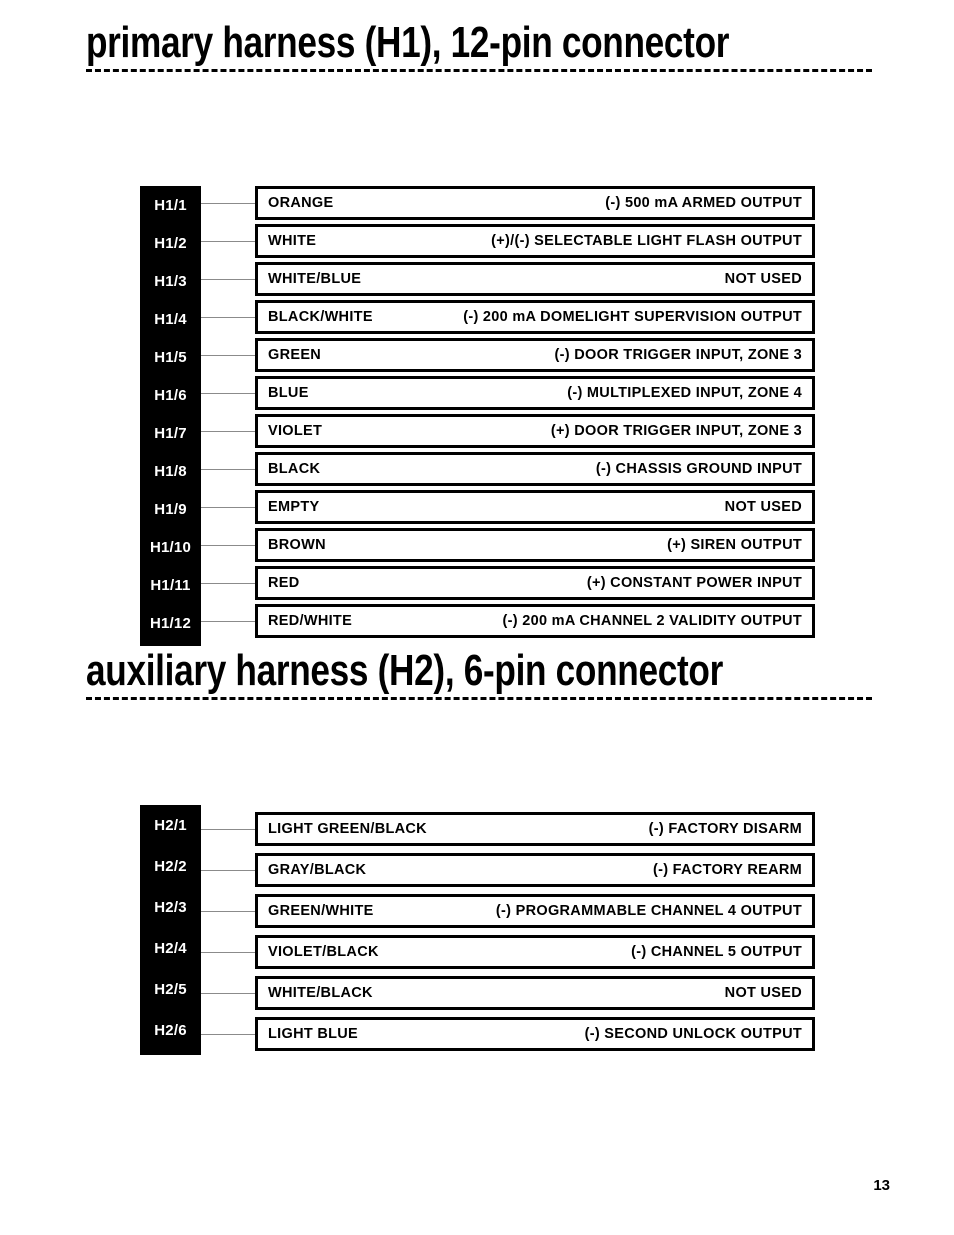 The width and height of the screenshot is (954, 1235). I want to click on pin-row: GREEN (-) DOOR TRIGGER INPUT, ZONE 3, so click(508, 355).